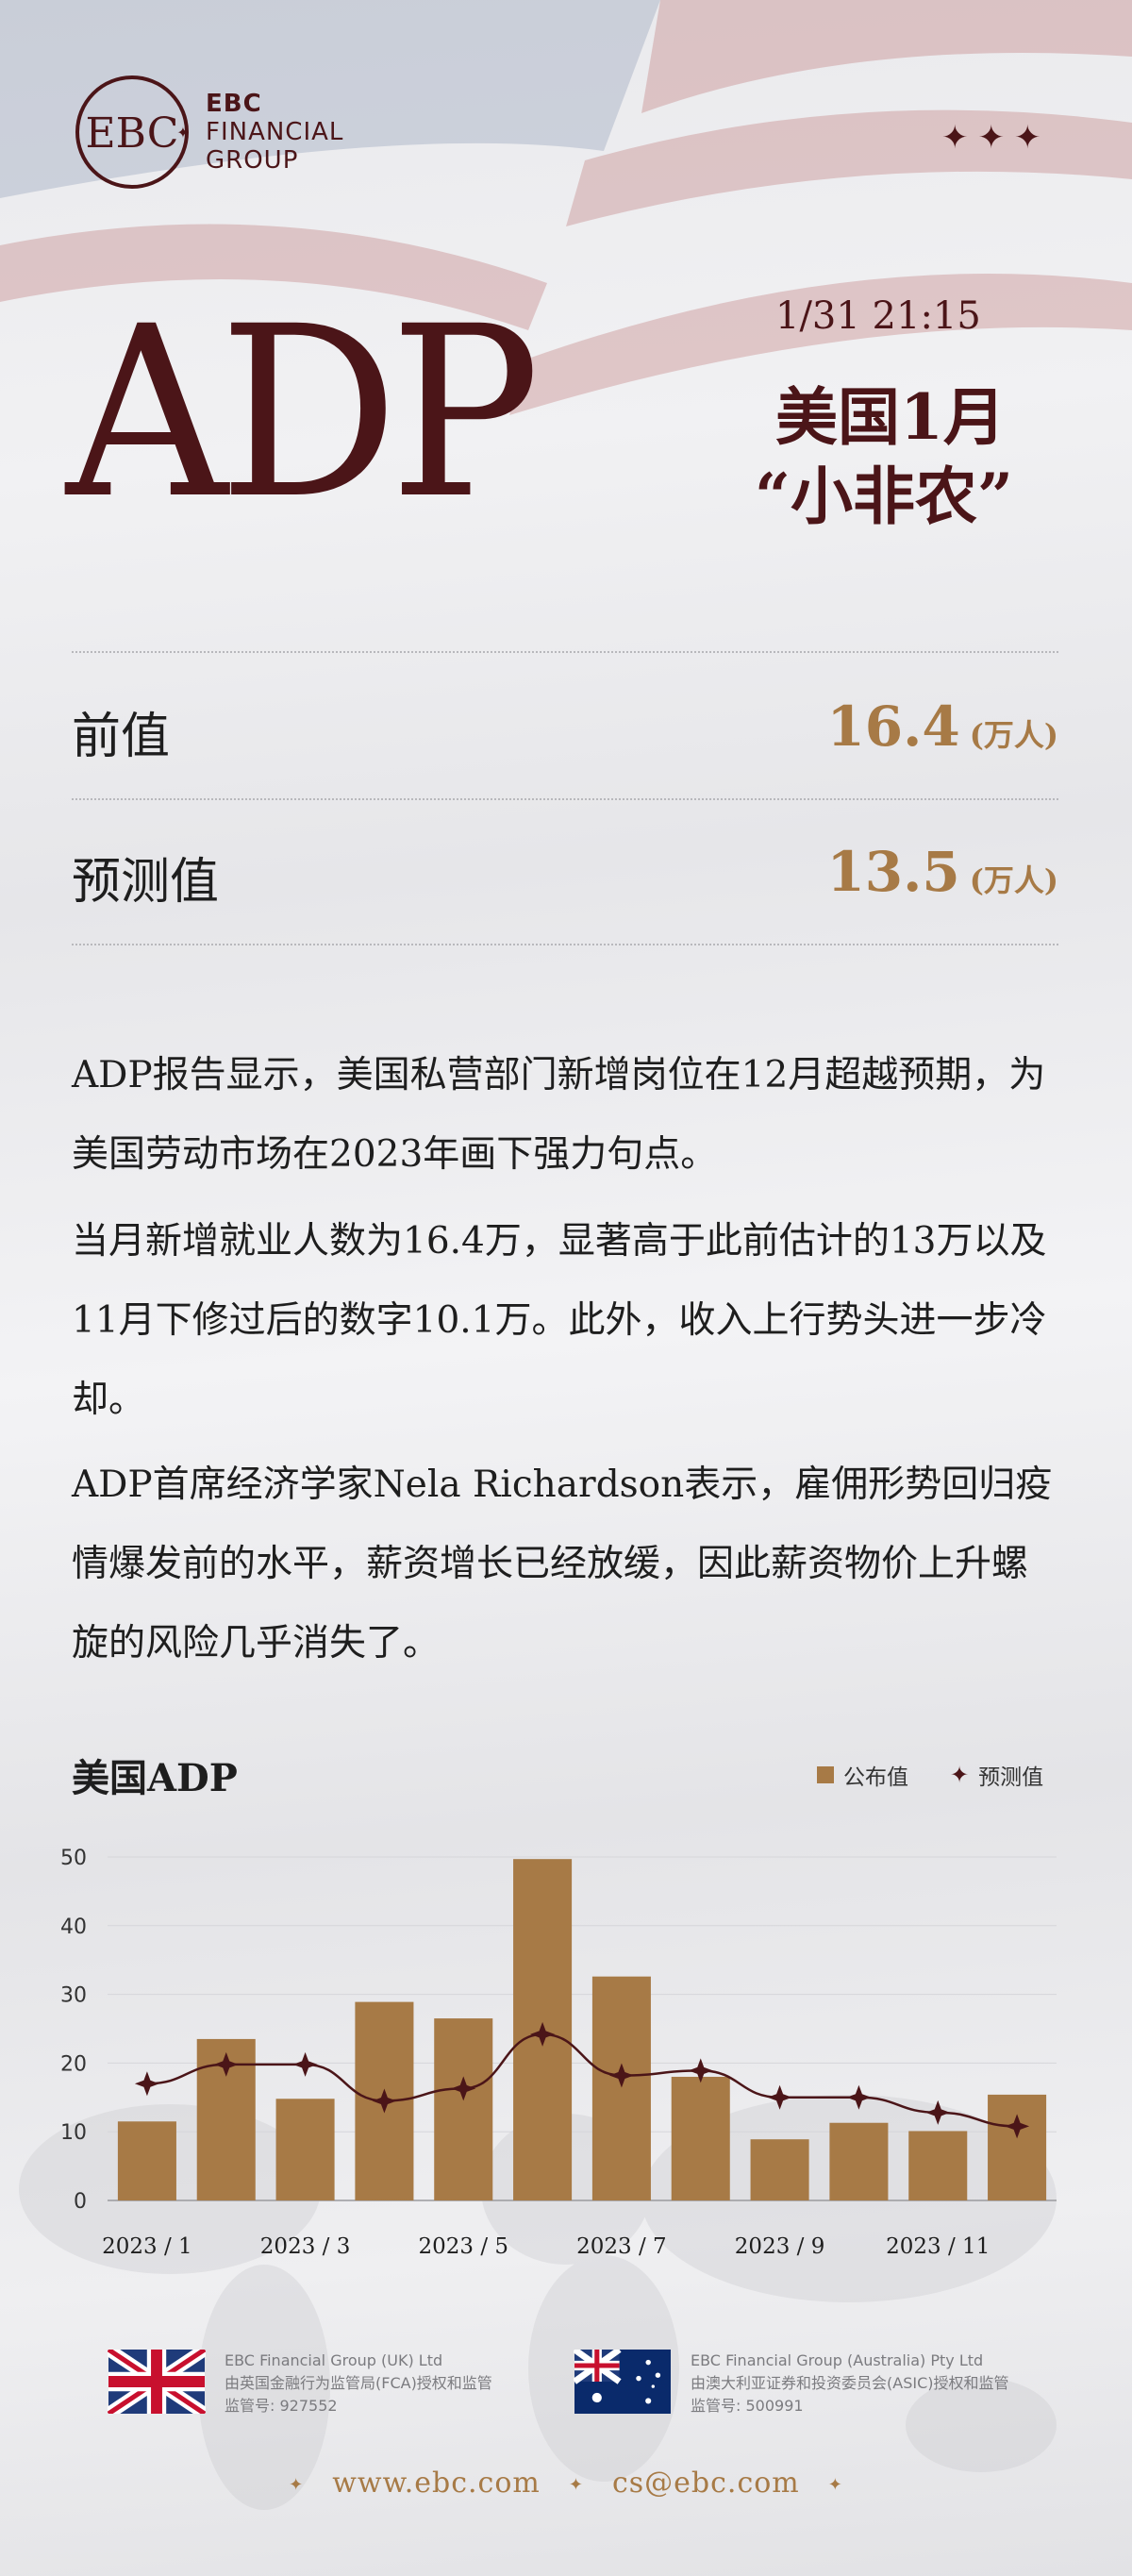 The height and width of the screenshot is (2576, 1132). Describe the element at coordinates (303, 413) in the screenshot. I see `hero-title: ADP` at that location.